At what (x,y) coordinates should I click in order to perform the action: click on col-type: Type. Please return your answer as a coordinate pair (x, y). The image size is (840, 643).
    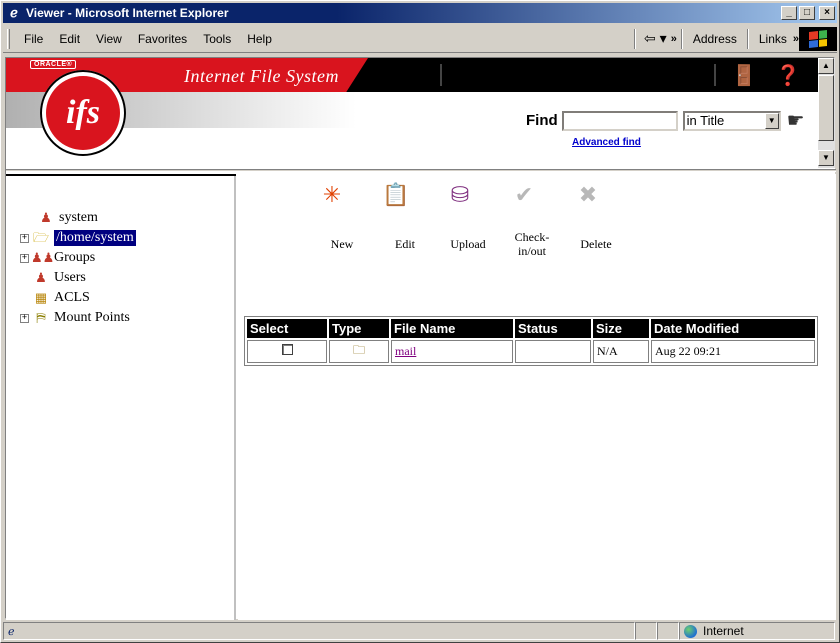
    Looking at the image, I should click on (359, 328).